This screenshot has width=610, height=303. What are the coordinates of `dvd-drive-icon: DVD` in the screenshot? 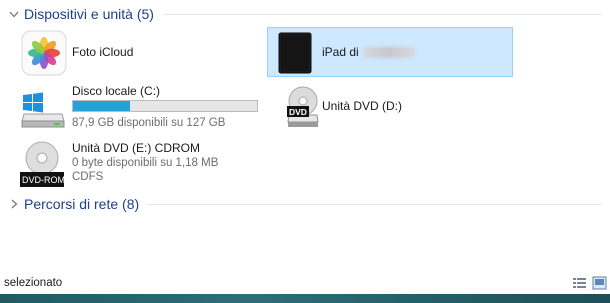 It's located at (302, 109).